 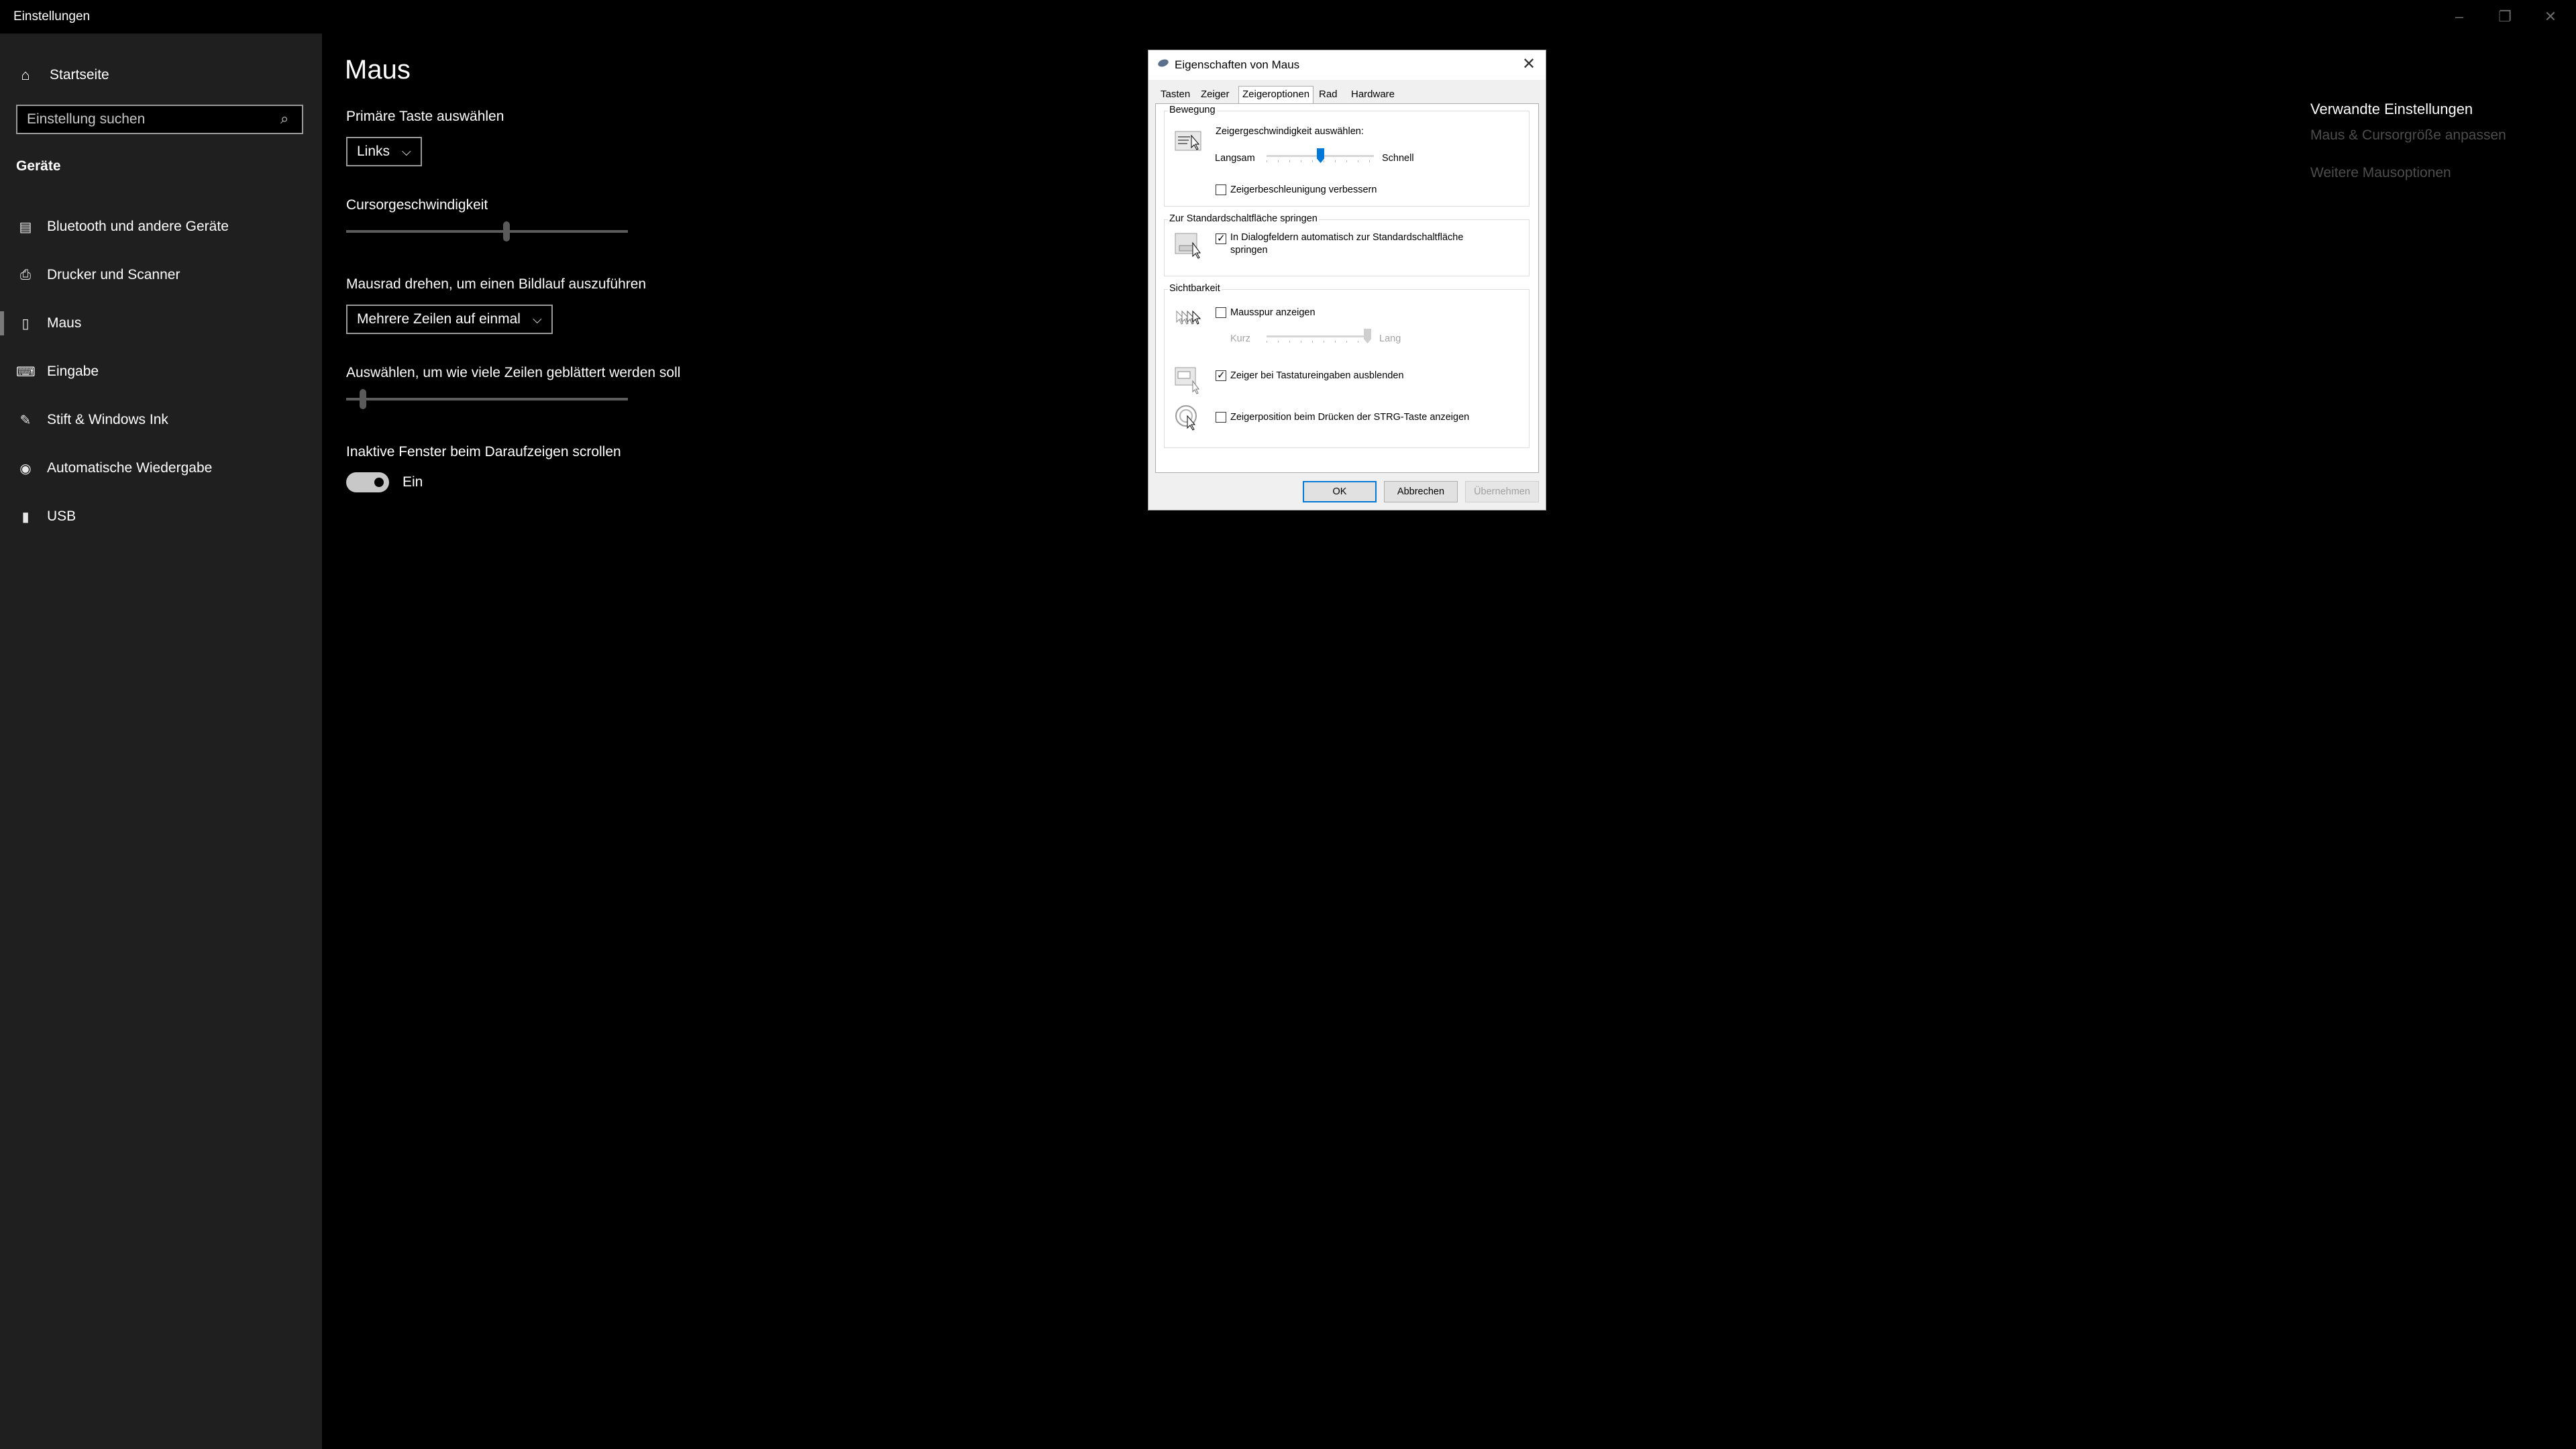 What do you see at coordinates (1221, 375) in the screenshot?
I see `hide-pointer-checkbox` at bounding box center [1221, 375].